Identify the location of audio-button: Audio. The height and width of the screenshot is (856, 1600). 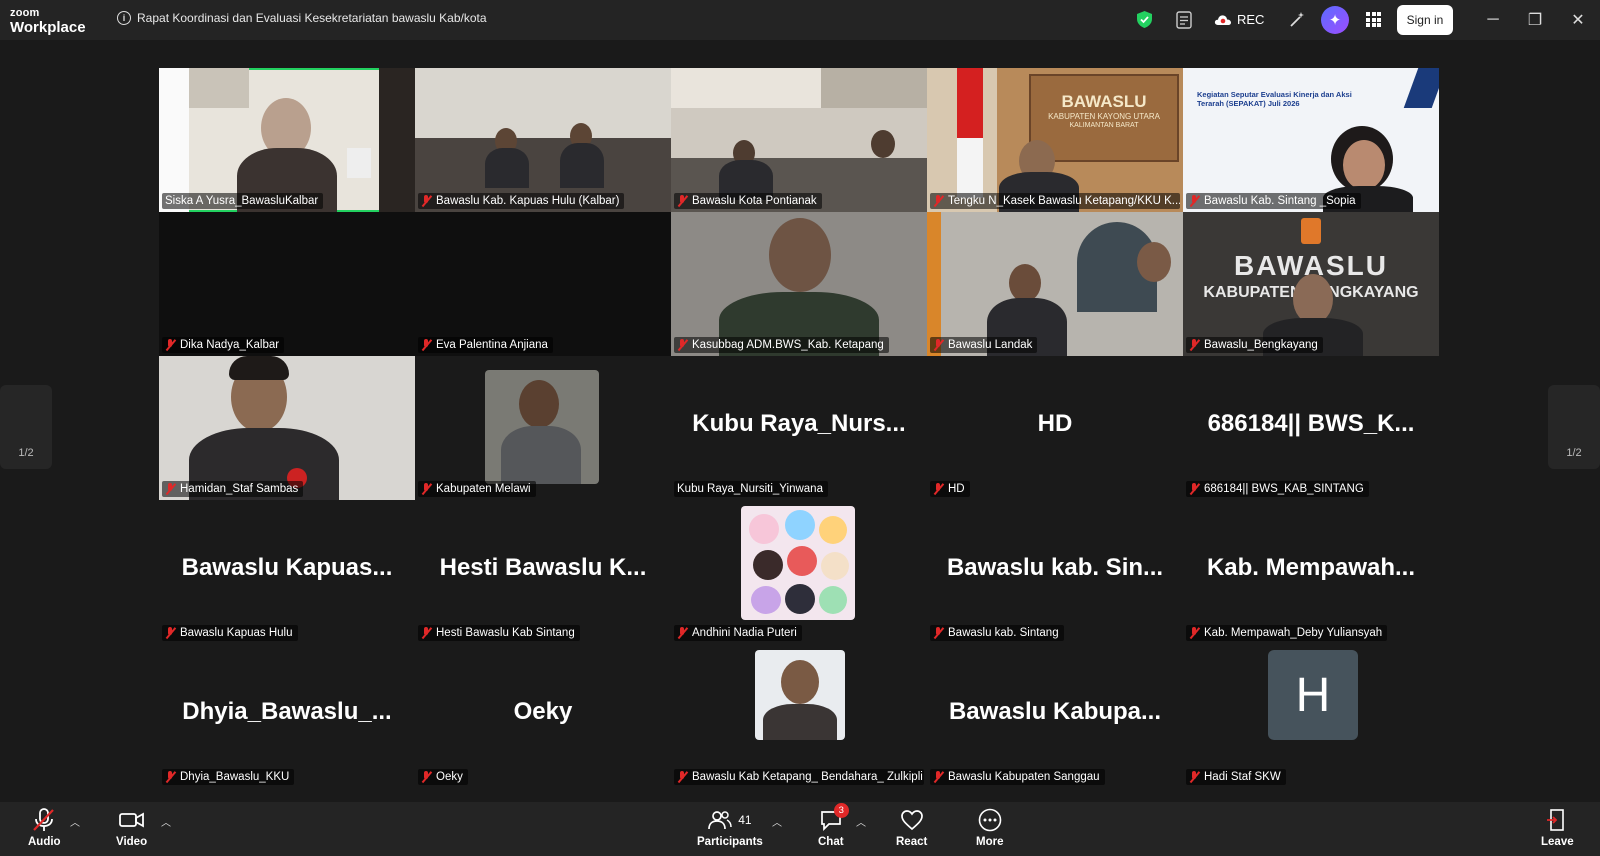
(44, 828).